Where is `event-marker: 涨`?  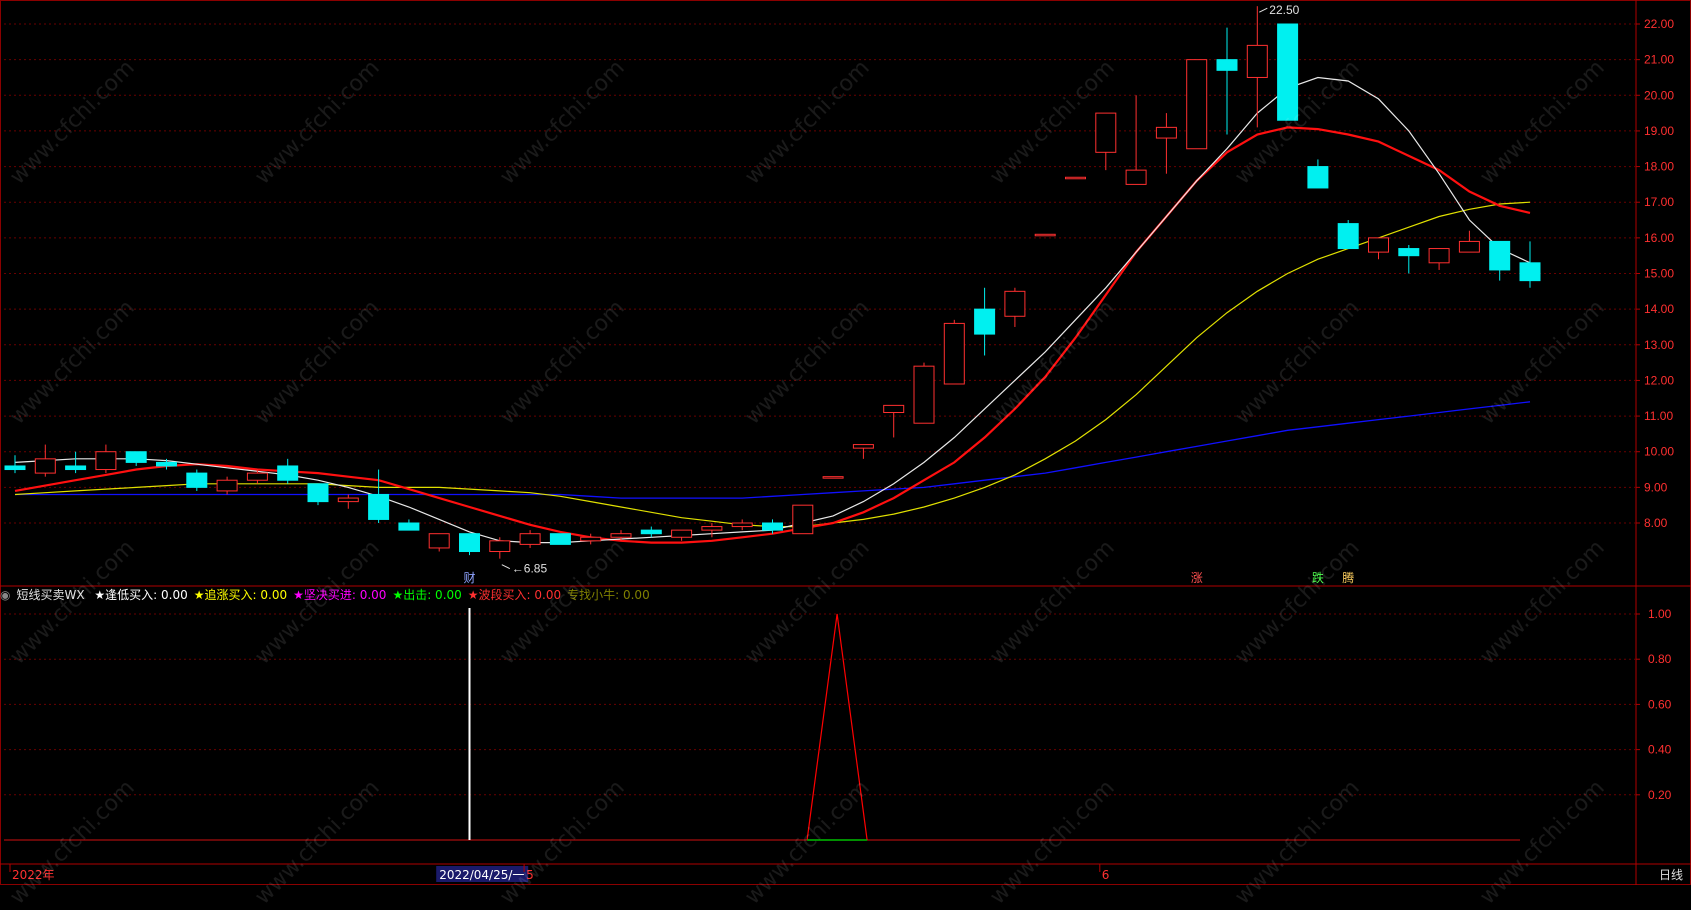 event-marker: 涨 is located at coordinates (1197, 577).